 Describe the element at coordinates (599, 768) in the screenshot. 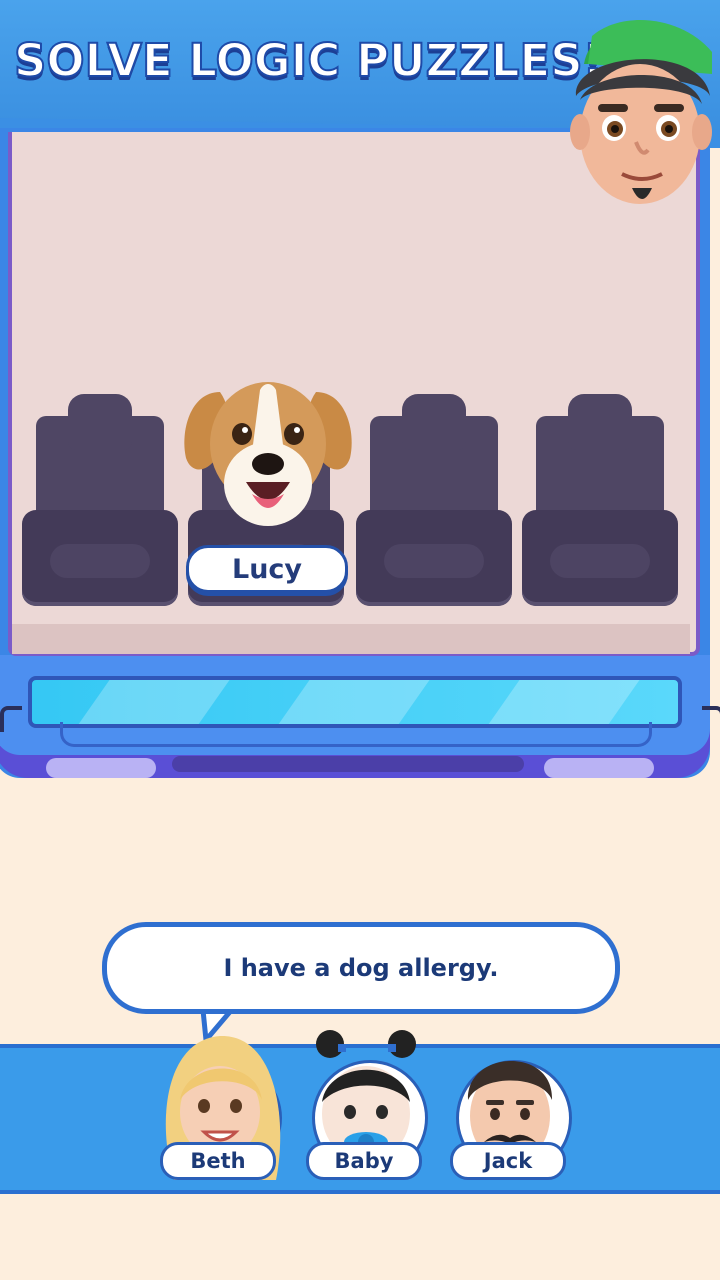

I see `headlight-right` at that location.